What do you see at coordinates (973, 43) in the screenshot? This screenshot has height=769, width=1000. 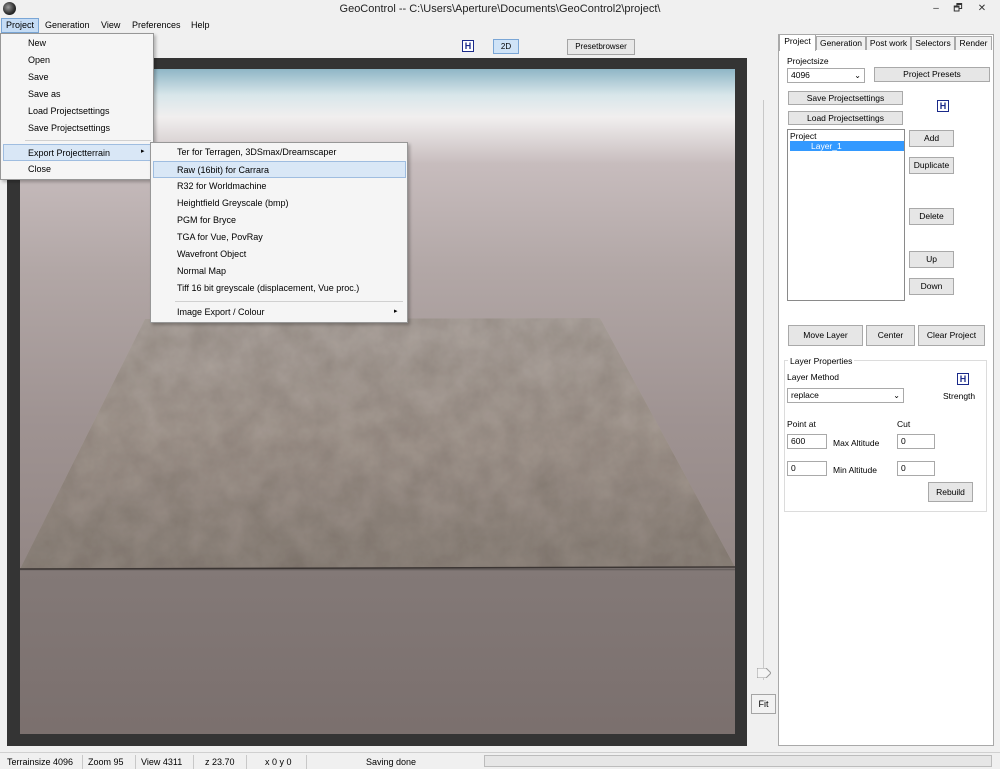 I see `tab-render: Render` at bounding box center [973, 43].